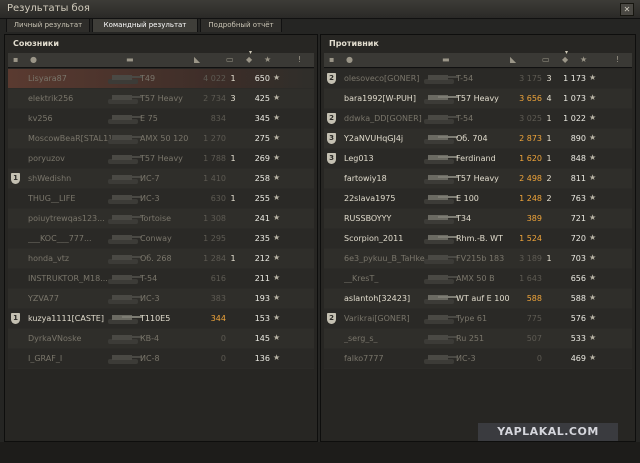 This screenshot has height=463, width=640. Describe the element at coordinates (574, 118) in the screenshot. I see `xp-value: 1 022` at that location.